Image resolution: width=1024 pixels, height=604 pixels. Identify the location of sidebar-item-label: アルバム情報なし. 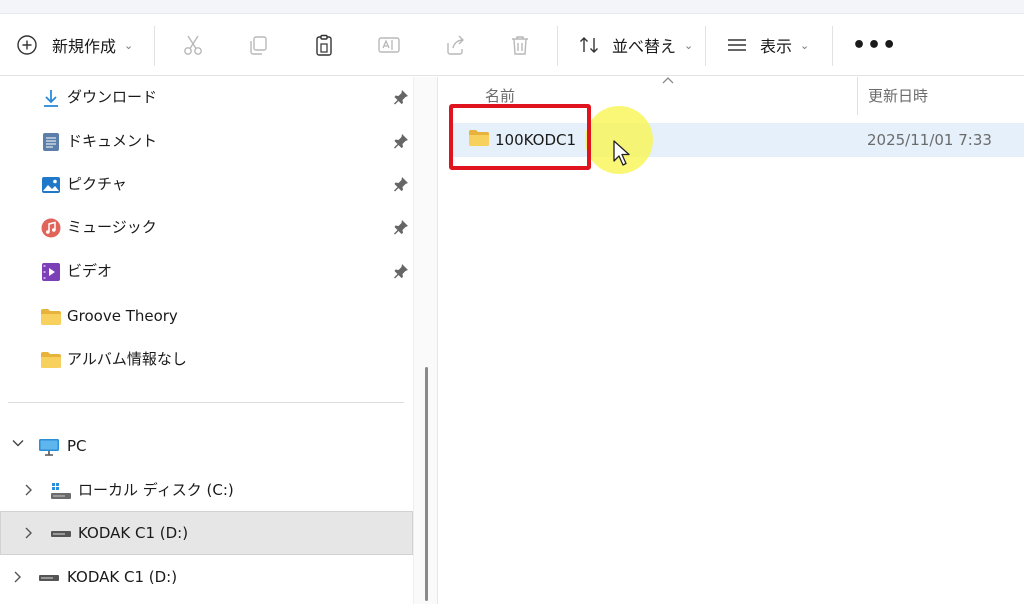
(127, 359).